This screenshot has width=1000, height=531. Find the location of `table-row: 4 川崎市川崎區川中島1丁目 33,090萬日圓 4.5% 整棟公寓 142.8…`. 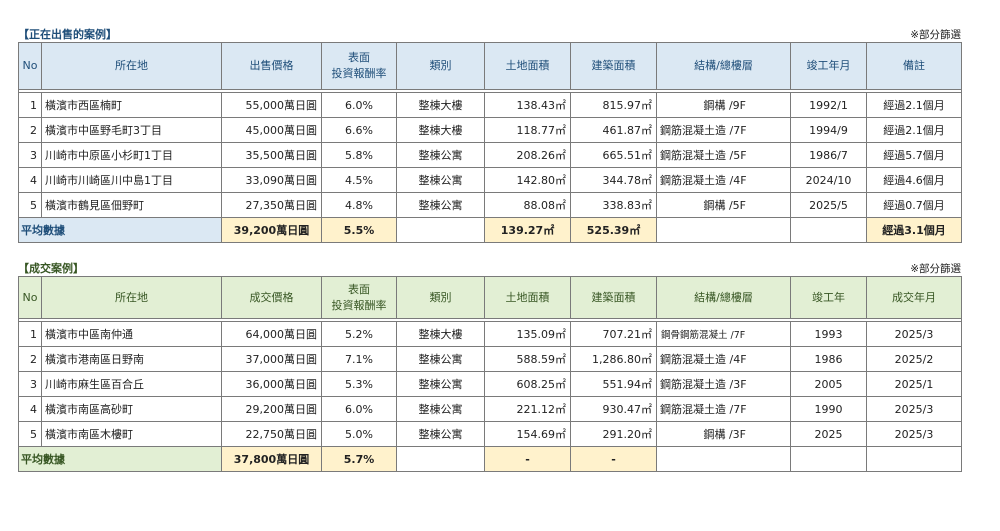

table-row: 4 川崎市川崎區川中島1丁目 33,090萬日圓 4.5% 整棟公寓 142.8… is located at coordinates (490, 180).